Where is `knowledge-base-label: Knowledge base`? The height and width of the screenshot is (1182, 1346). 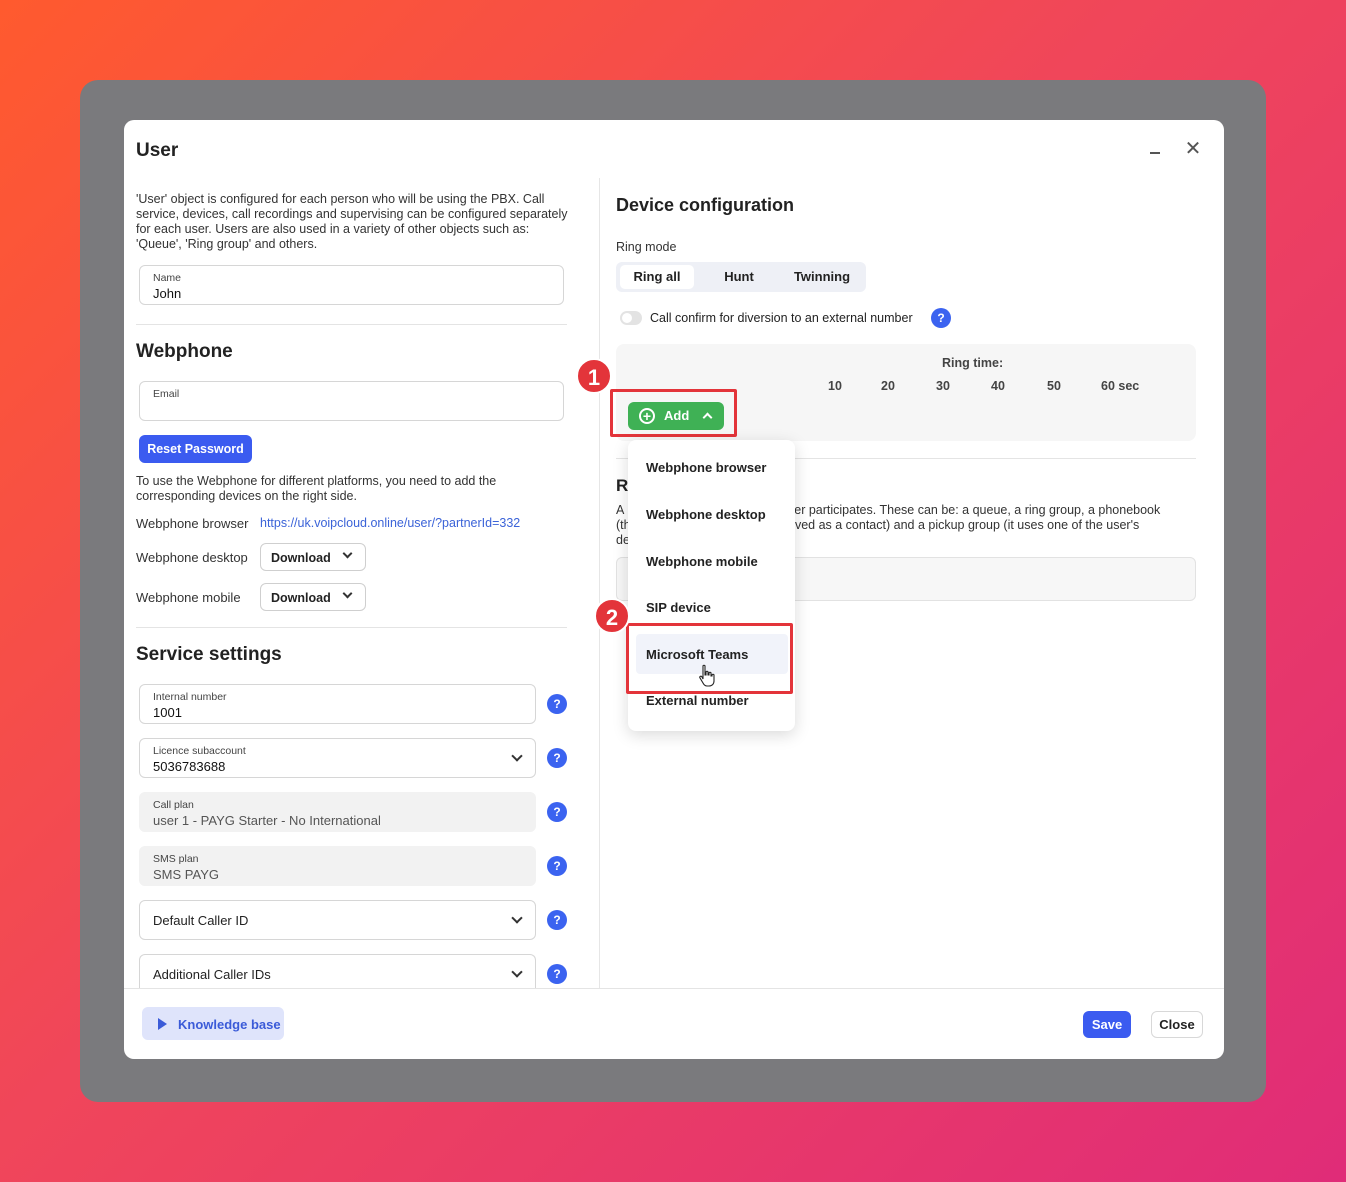 knowledge-base-label: Knowledge base is located at coordinates (229, 1024).